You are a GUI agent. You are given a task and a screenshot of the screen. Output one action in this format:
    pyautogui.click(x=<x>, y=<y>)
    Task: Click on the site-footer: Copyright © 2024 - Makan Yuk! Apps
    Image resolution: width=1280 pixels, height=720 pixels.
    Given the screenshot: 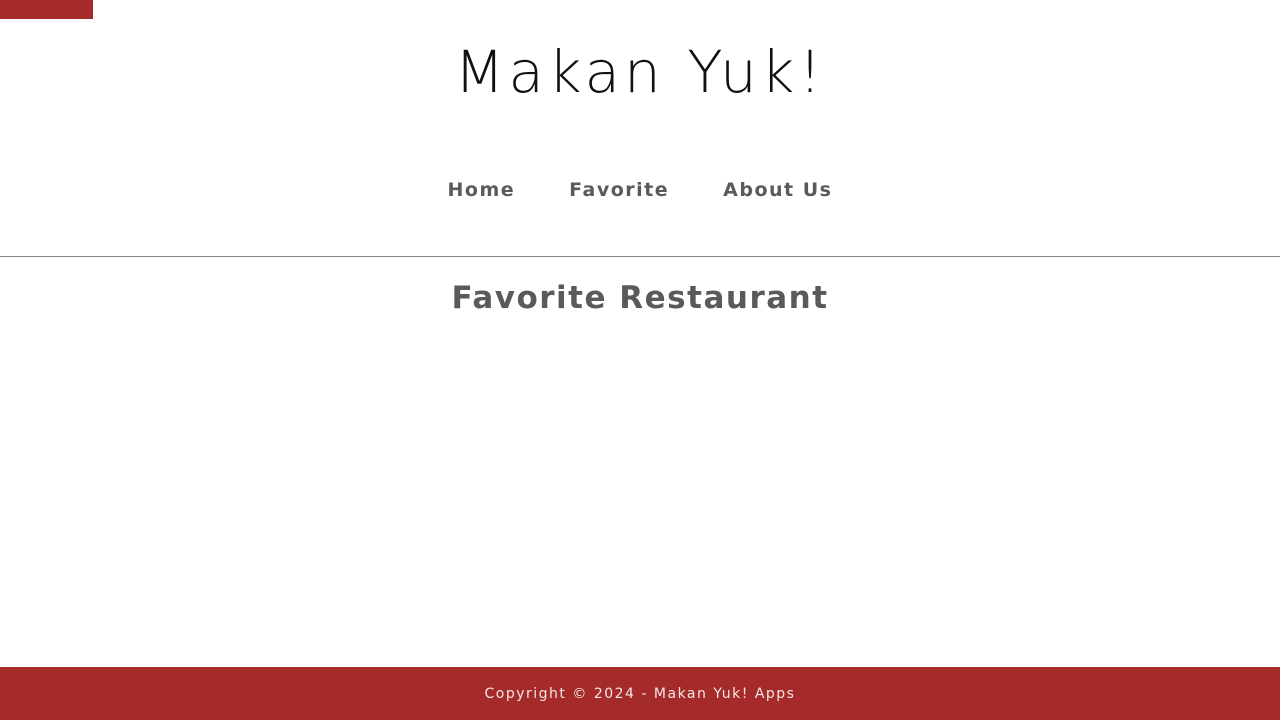 What is the action you would take?
    pyautogui.click(x=640, y=693)
    